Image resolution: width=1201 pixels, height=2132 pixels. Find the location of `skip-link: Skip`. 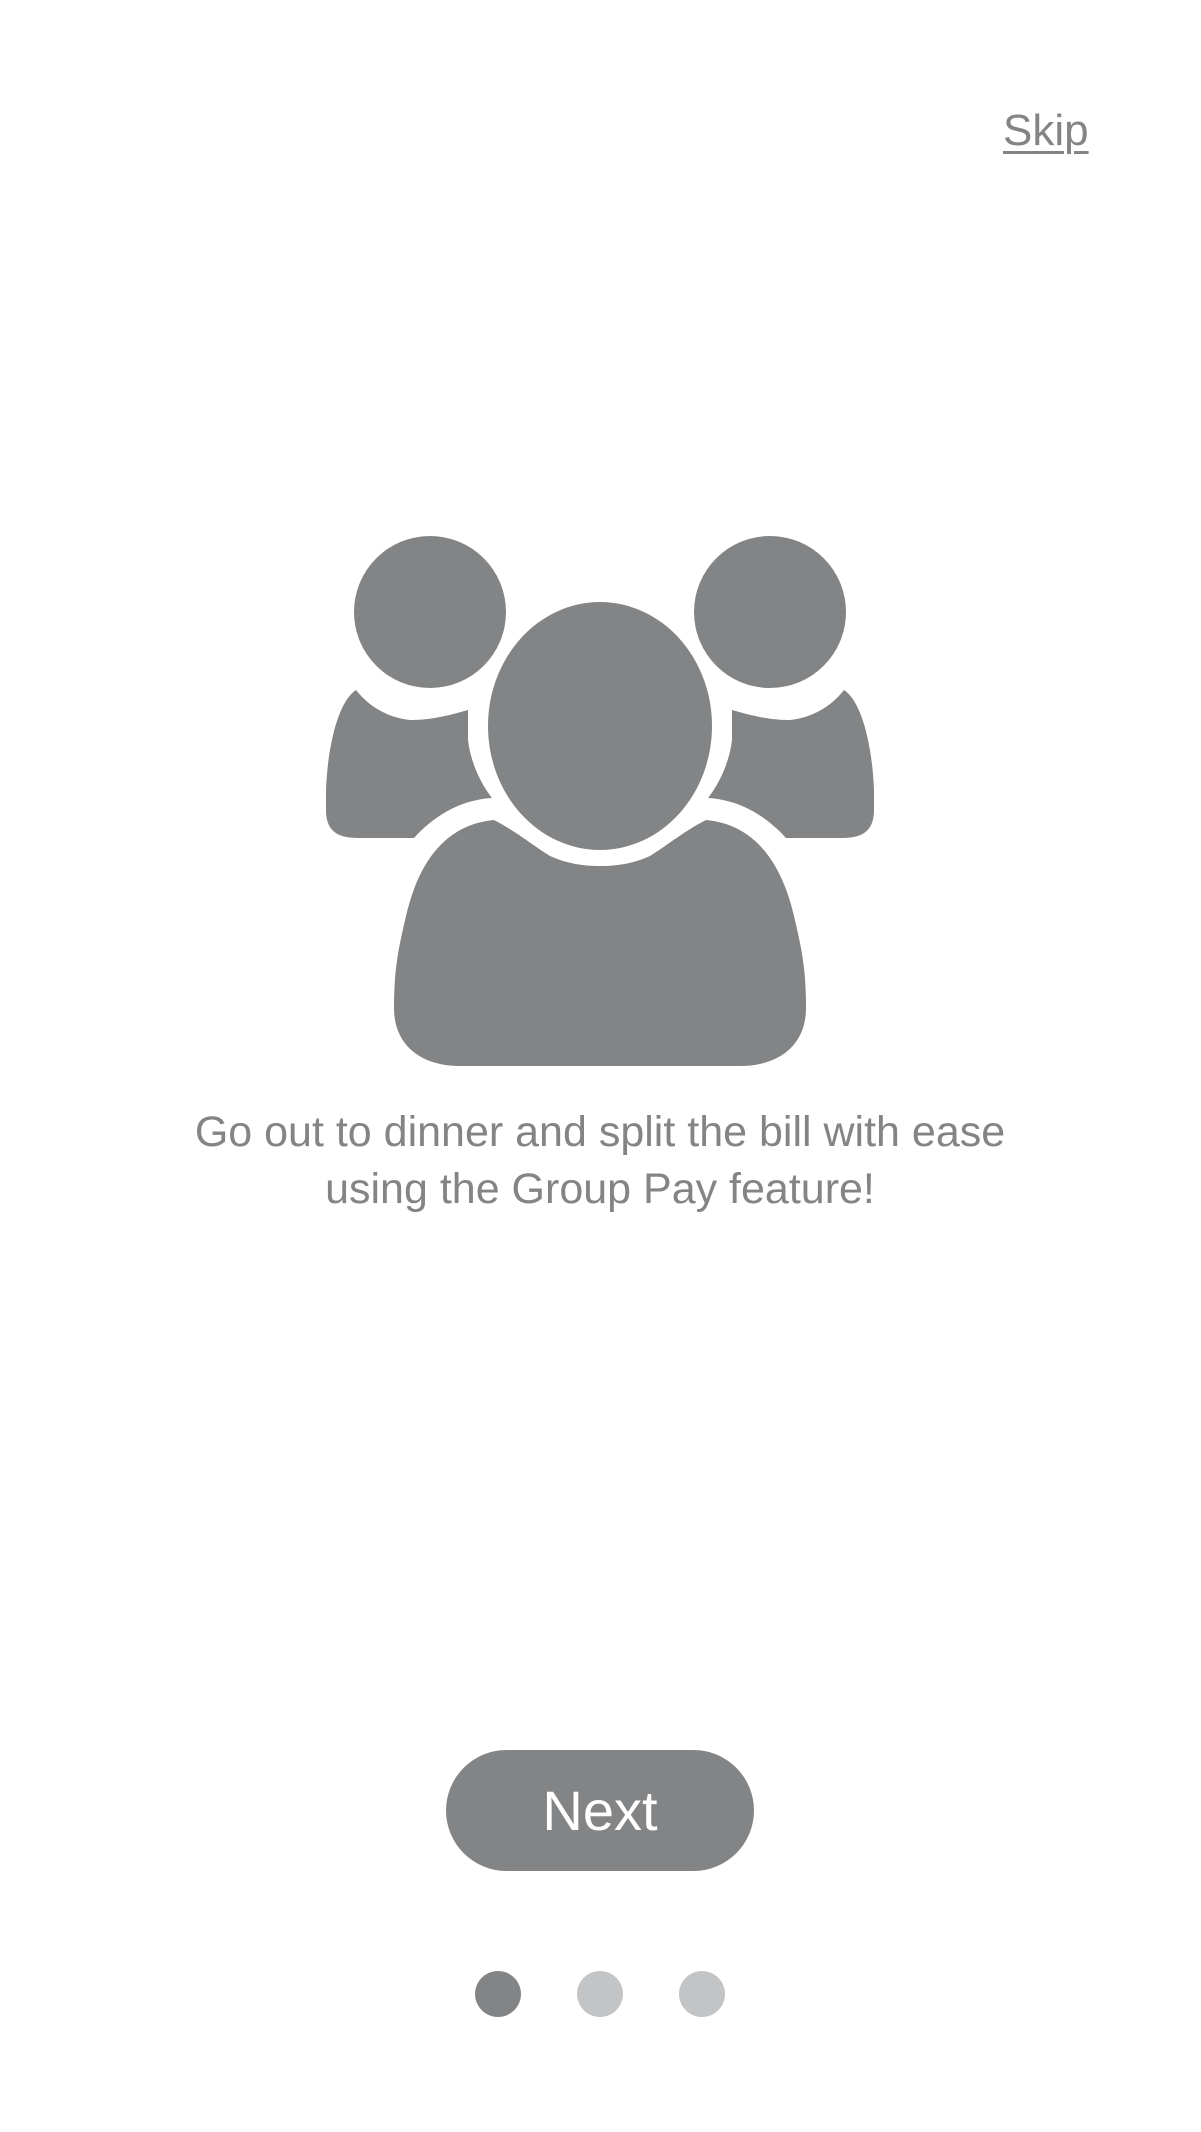

skip-link: Skip is located at coordinates (1046, 131).